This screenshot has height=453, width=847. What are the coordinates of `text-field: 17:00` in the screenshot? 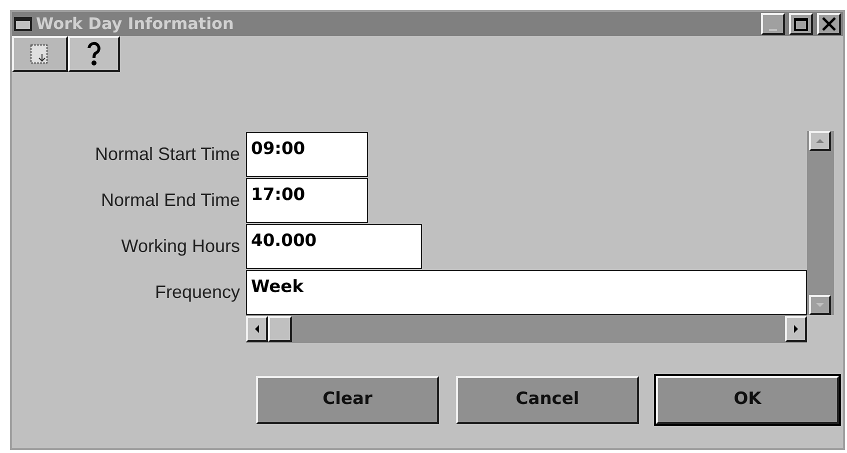 It's located at (307, 200).